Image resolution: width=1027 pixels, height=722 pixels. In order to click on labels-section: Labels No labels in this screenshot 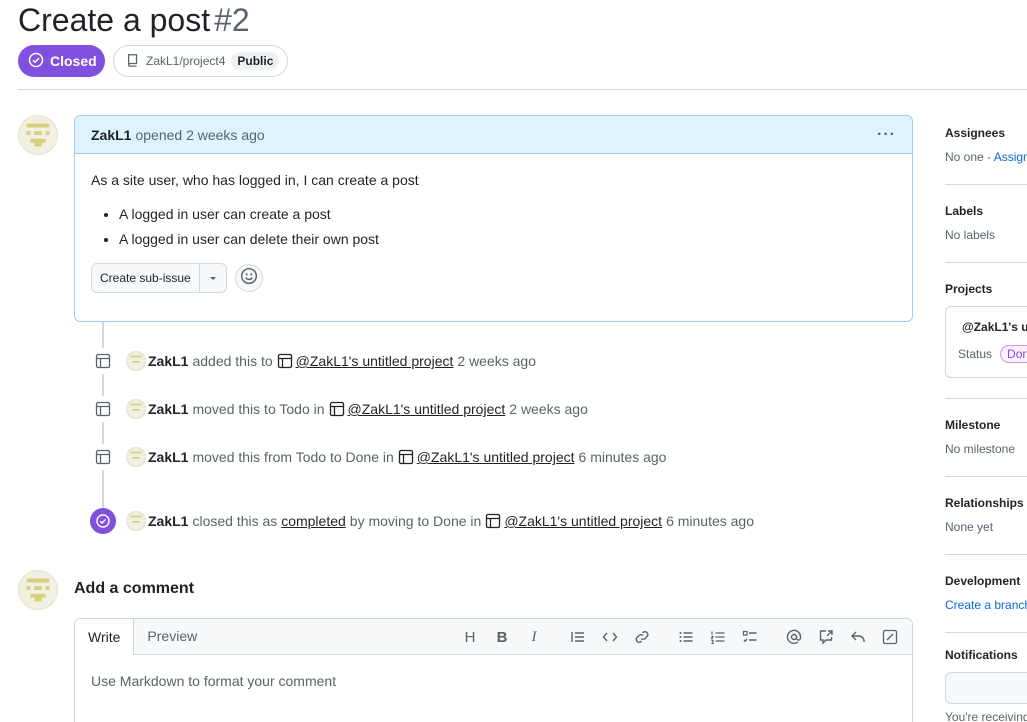, I will do `click(986, 223)`.